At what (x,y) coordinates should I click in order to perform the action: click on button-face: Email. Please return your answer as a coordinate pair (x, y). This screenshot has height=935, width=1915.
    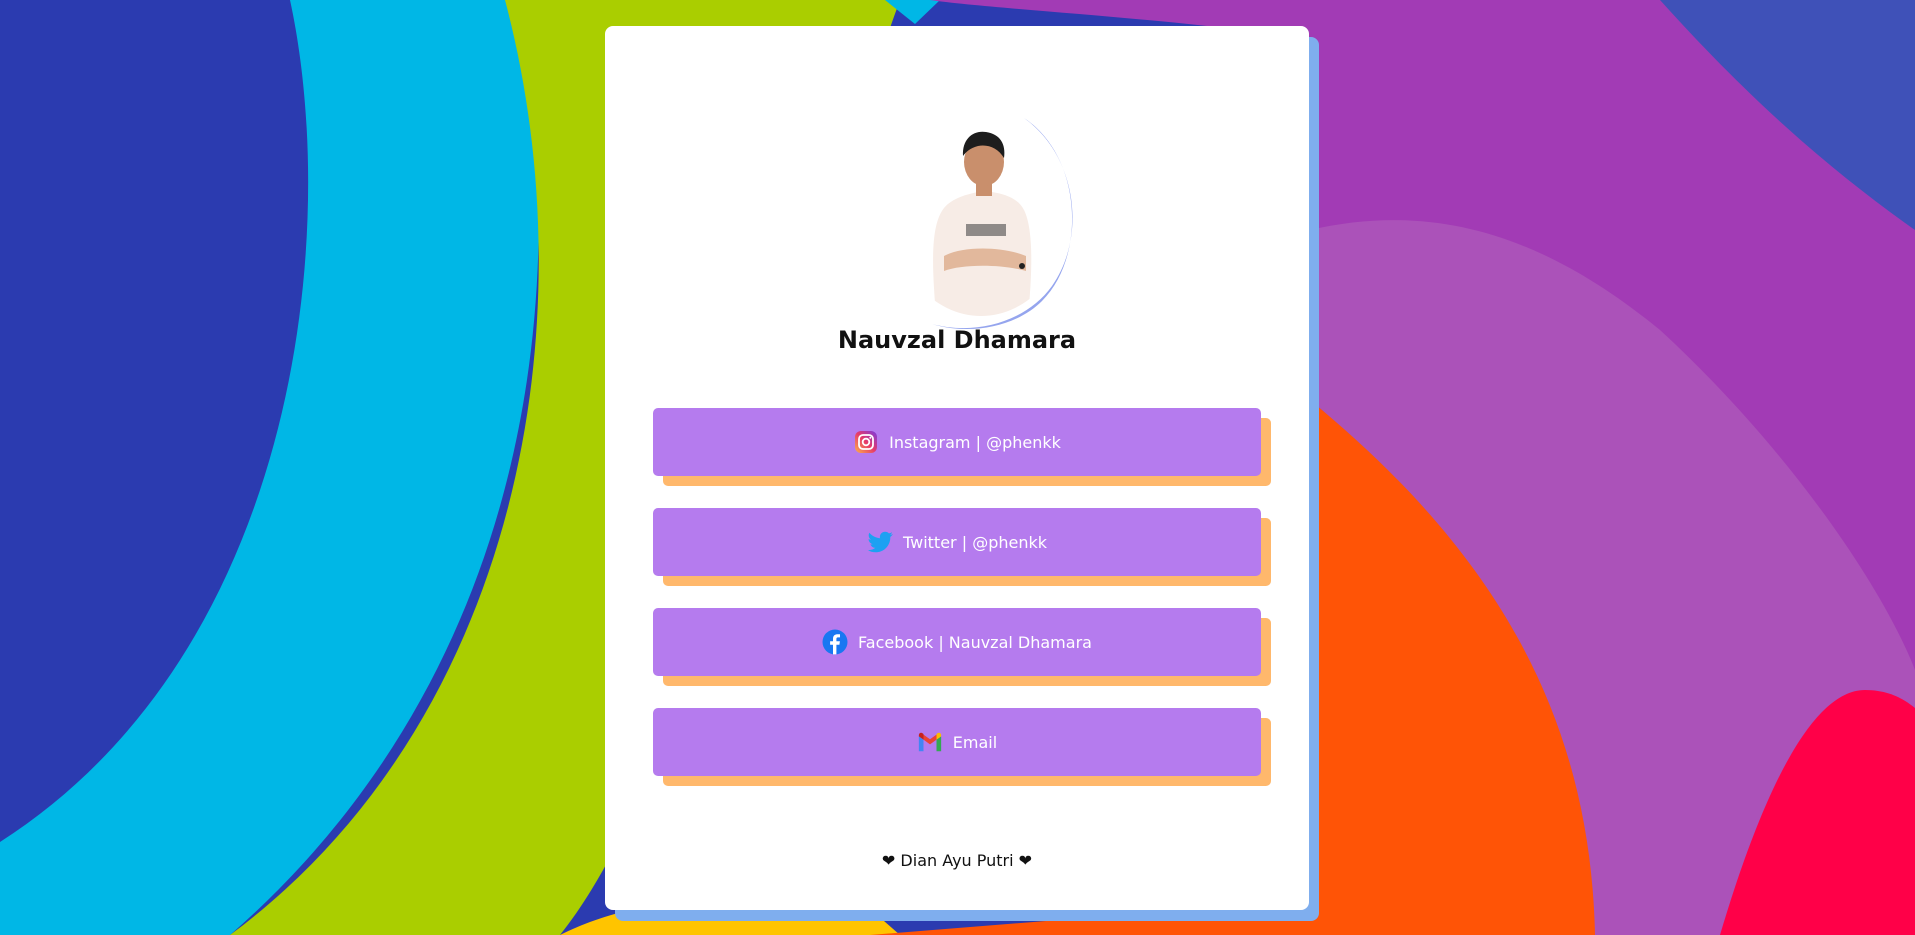
    Looking at the image, I should click on (957, 742).